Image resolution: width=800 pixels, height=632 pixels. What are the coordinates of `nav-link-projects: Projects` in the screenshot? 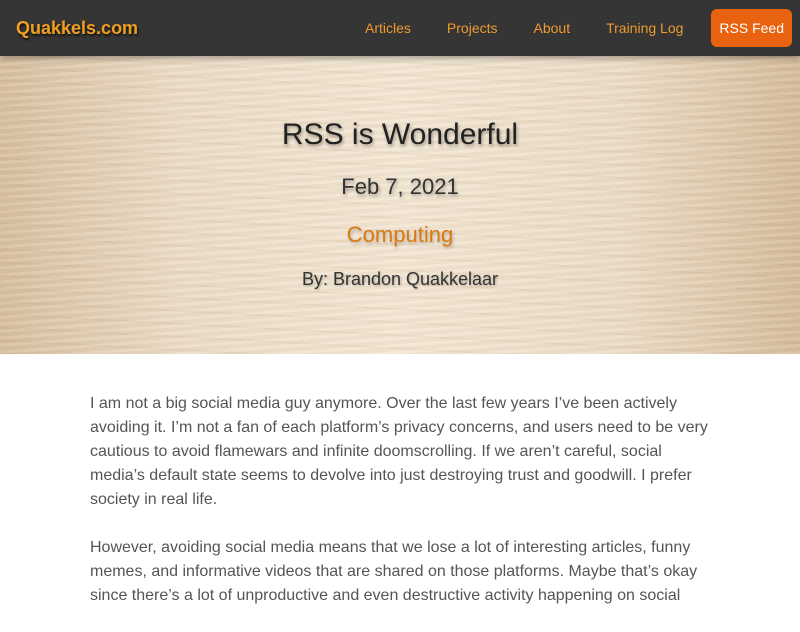 It's located at (472, 28).